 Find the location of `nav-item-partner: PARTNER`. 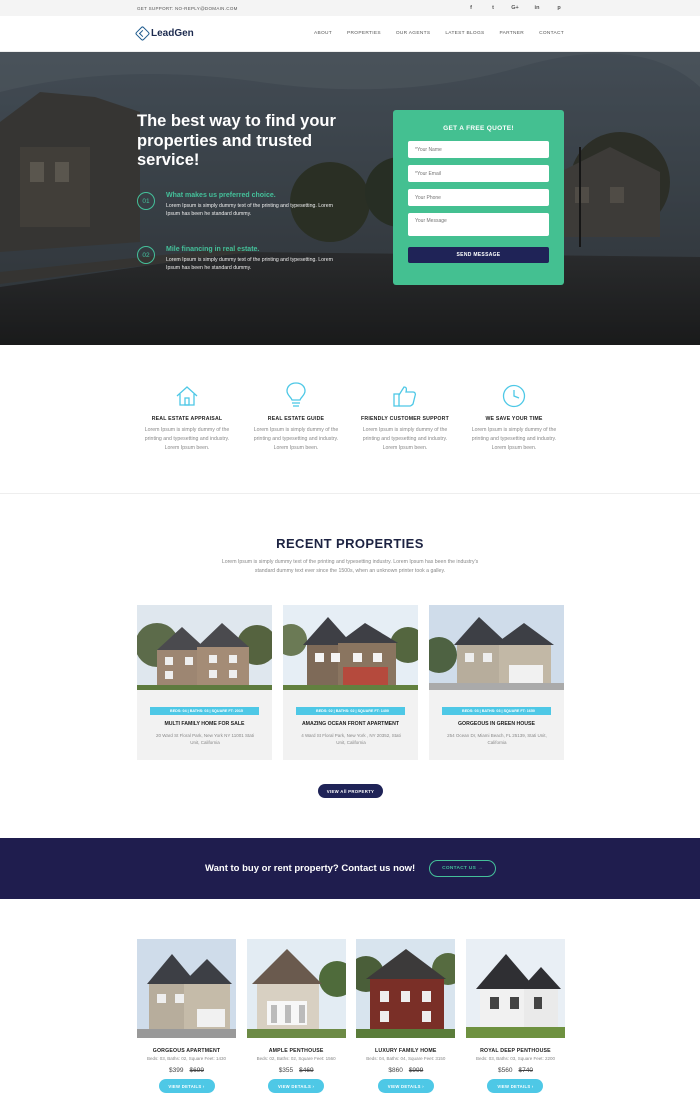

nav-item-partner: PARTNER is located at coordinates (511, 33).